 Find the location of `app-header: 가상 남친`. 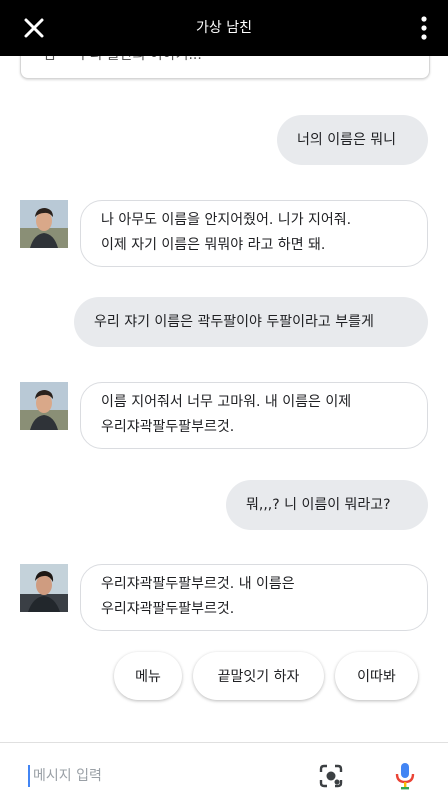

app-header: 가상 남친 is located at coordinates (224, 28).